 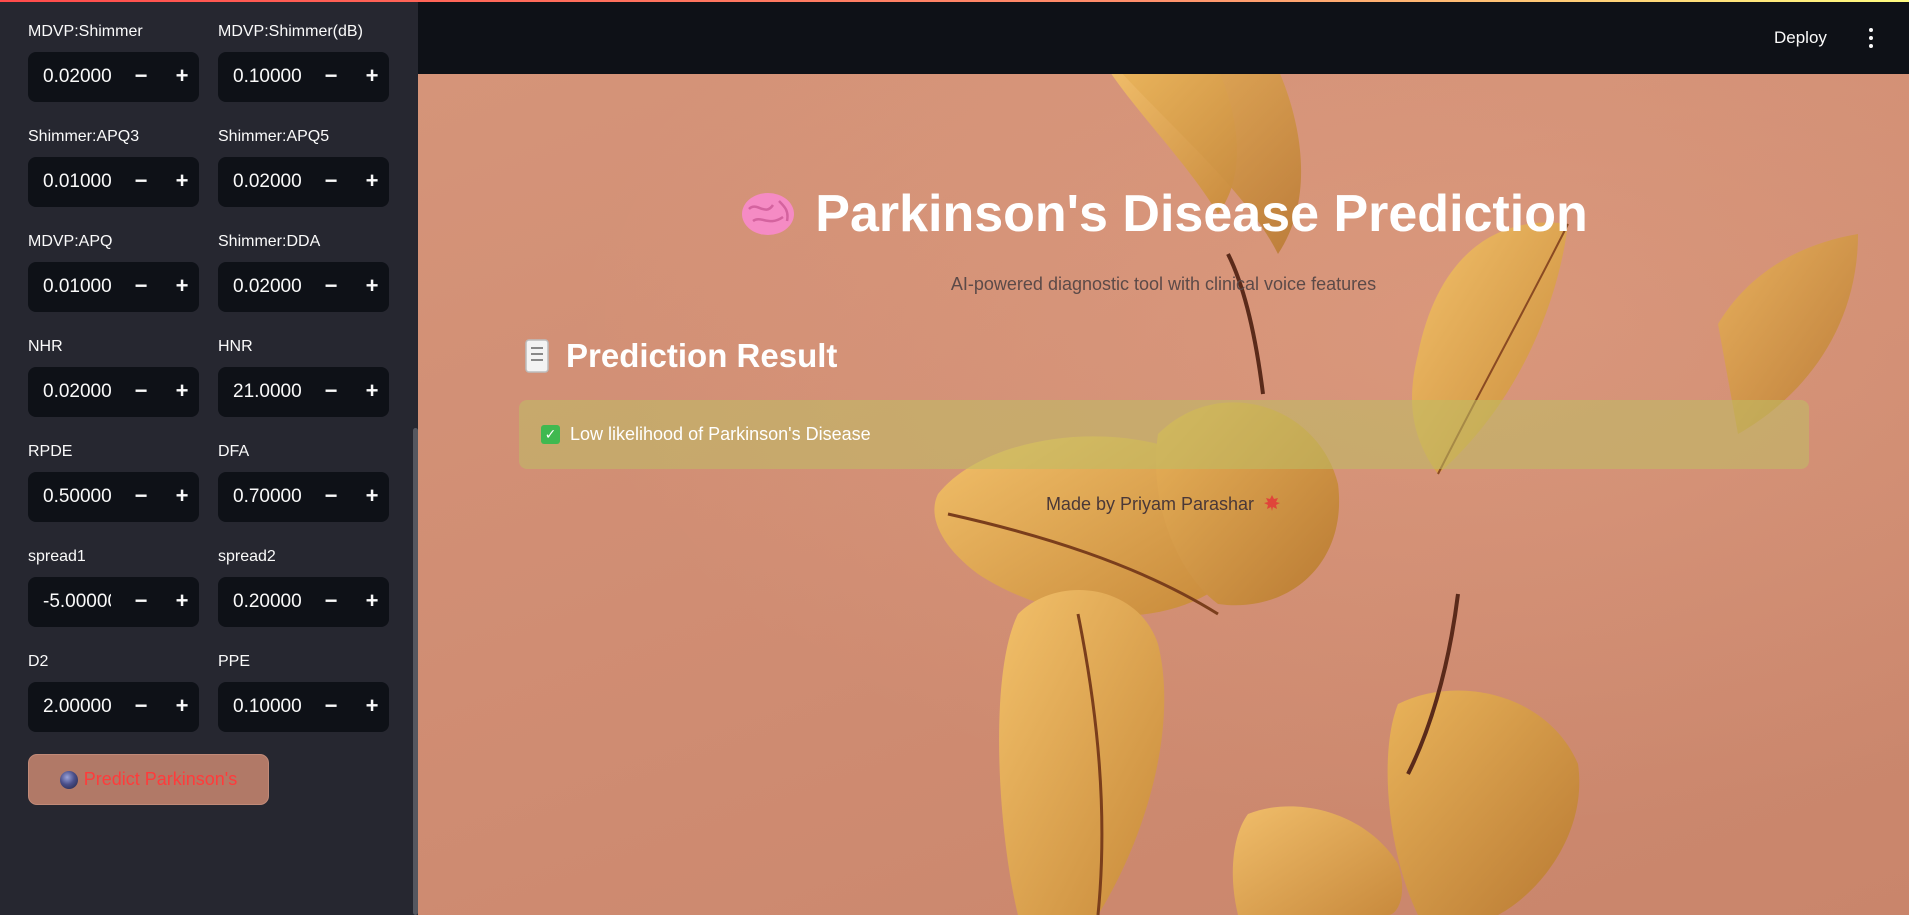 What do you see at coordinates (267, 392) in the screenshot?
I see `number-input-value: 21.0000` at bounding box center [267, 392].